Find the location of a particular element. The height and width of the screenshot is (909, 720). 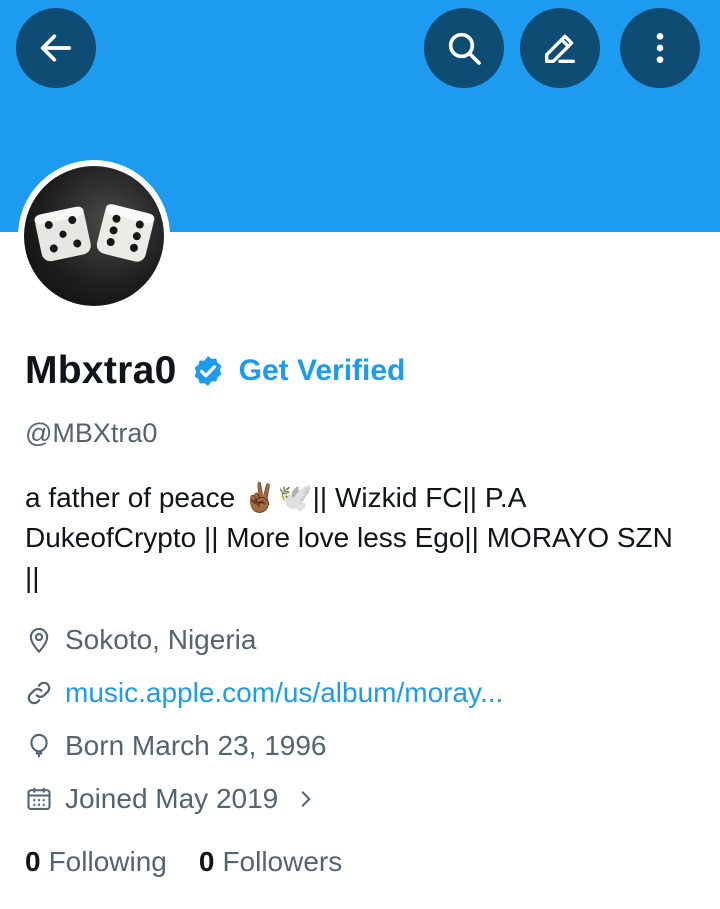

followers-stat: 0 Followers is located at coordinates (270, 862).